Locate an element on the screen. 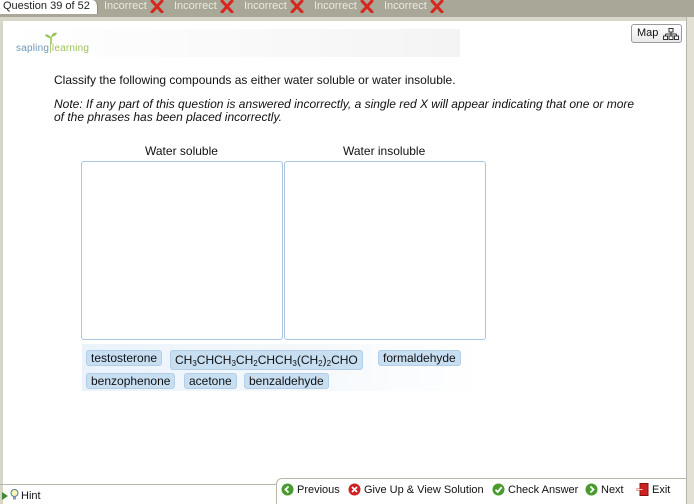  formula-part: (CH is located at coordinates (307, 360).